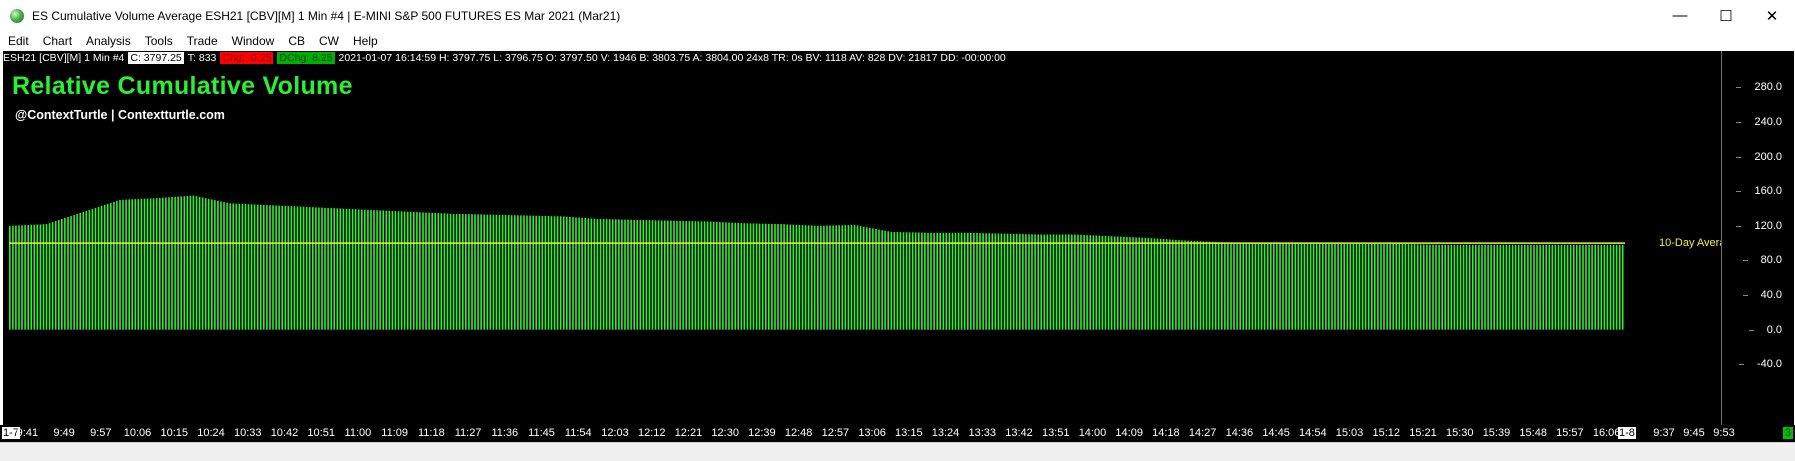 The width and height of the screenshot is (1795, 461). What do you see at coordinates (762, 433) in the screenshot?
I see `x-tick-label: 12:39` at bounding box center [762, 433].